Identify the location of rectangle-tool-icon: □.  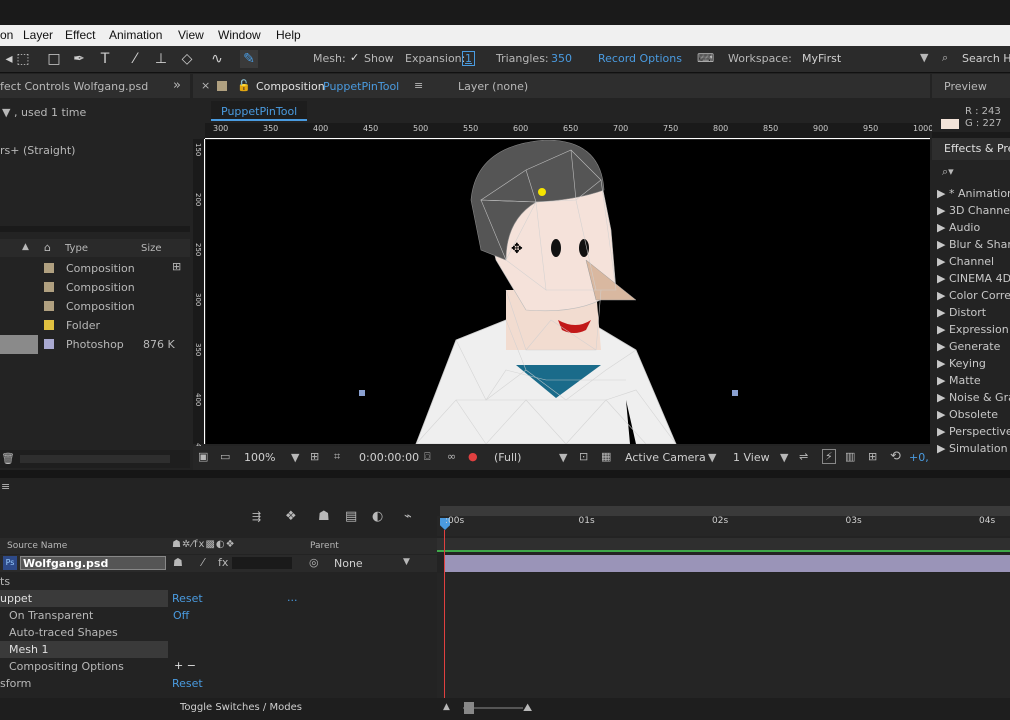
(54, 59).